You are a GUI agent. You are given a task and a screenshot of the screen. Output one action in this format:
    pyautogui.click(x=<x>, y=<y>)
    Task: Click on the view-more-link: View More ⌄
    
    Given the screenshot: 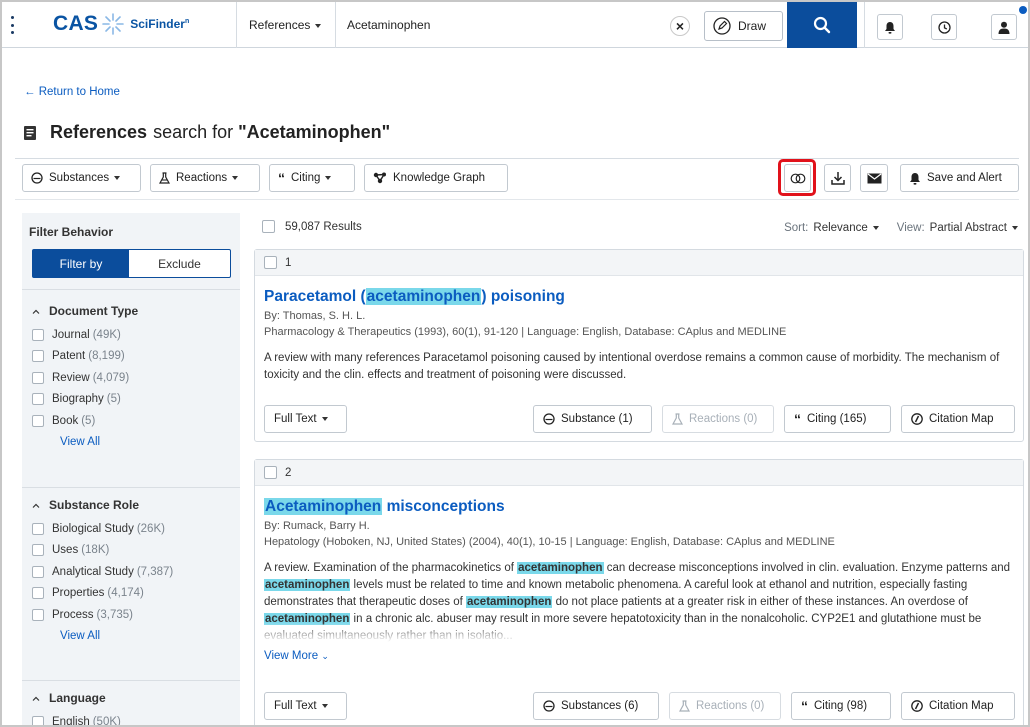 What is the action you would take?
    pyautogui.click(x=296, y=656)
    